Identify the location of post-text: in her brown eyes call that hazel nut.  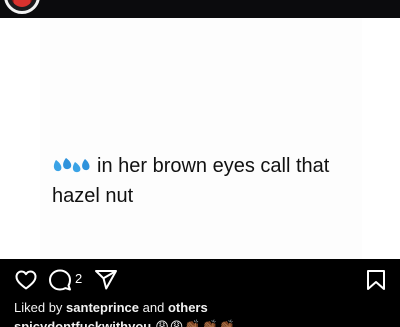
(191, 181).